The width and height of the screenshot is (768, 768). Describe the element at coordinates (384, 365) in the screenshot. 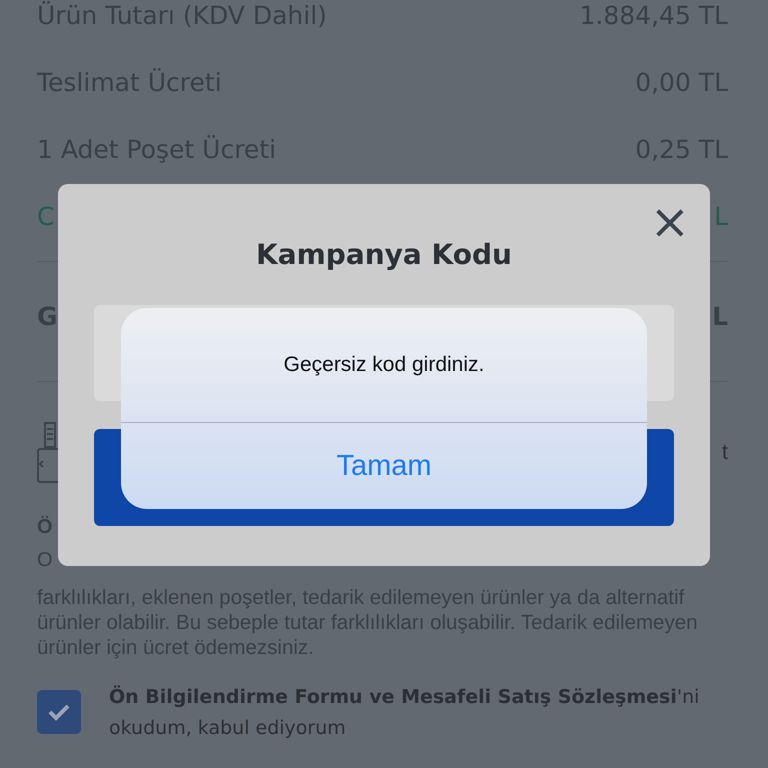

I see `alert-message: Geçersiz kod girdiniz.` at that location.